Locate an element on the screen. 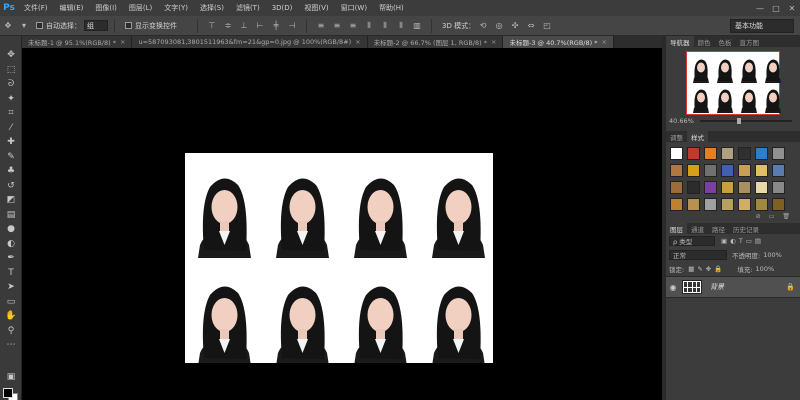 The width and height of the screenshot is (800, 400). align-right-icon: ⊣ is located at coordinates (292, 26).